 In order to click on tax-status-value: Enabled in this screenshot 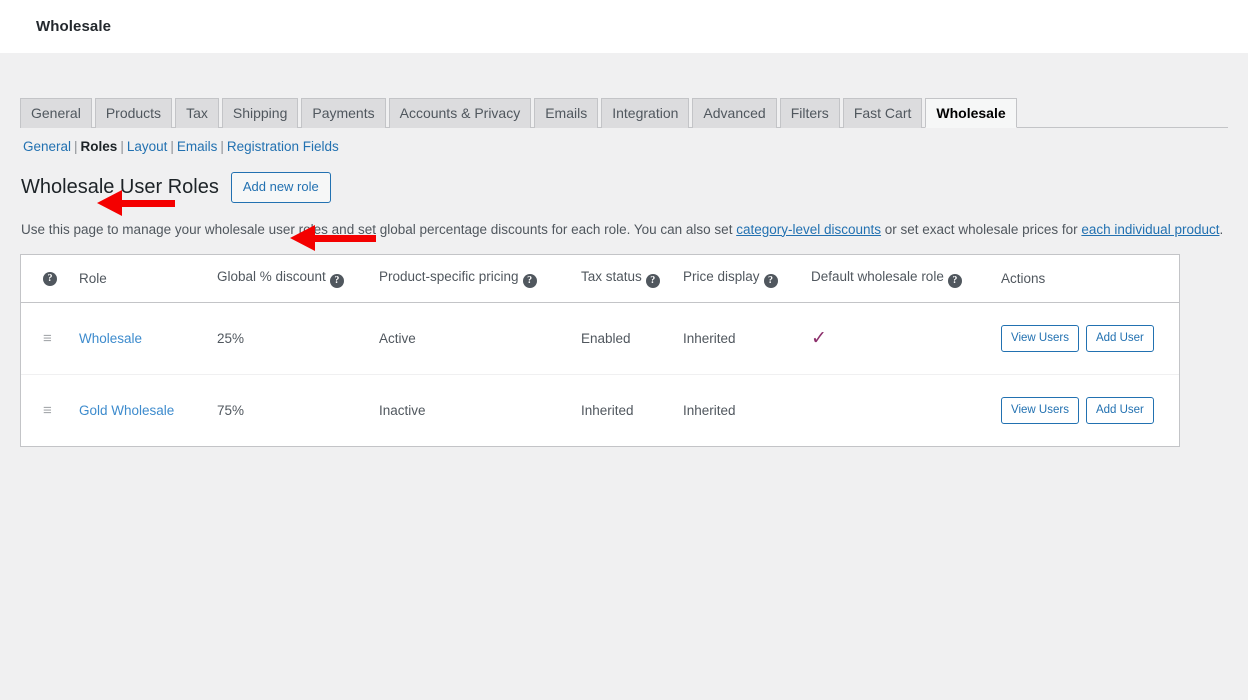, I will do `click(606, 338)`.